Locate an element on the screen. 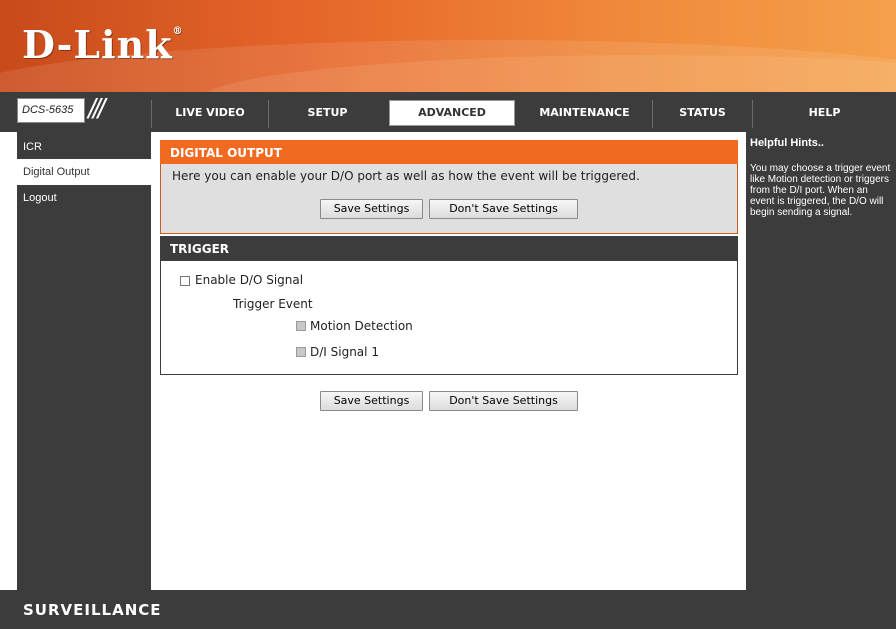 This screenshot has width=896, height=629. dont-save-settings-button: Don't Save Settings is located at coordinates (503, 209).